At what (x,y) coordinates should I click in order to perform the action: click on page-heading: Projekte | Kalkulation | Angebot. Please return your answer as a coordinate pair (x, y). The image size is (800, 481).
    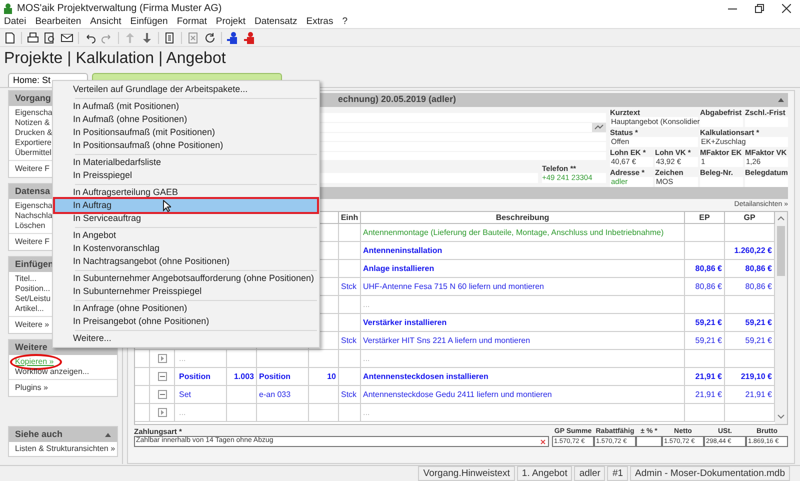
    Looking at the image, I should click on (115, 59).